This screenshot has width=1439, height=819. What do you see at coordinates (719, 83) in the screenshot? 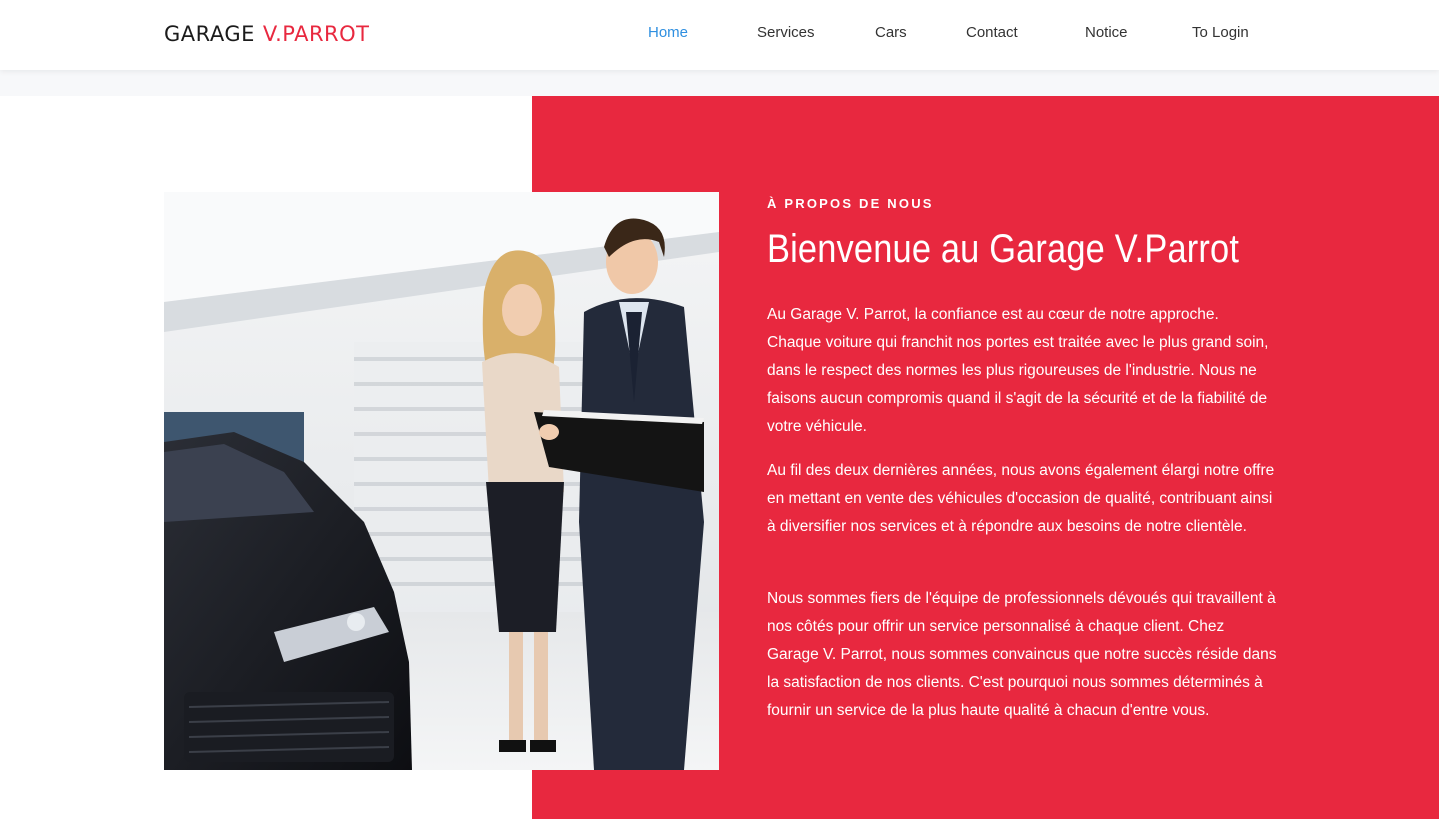
I see `header-divider-strip` at bounding box center [719, 83].